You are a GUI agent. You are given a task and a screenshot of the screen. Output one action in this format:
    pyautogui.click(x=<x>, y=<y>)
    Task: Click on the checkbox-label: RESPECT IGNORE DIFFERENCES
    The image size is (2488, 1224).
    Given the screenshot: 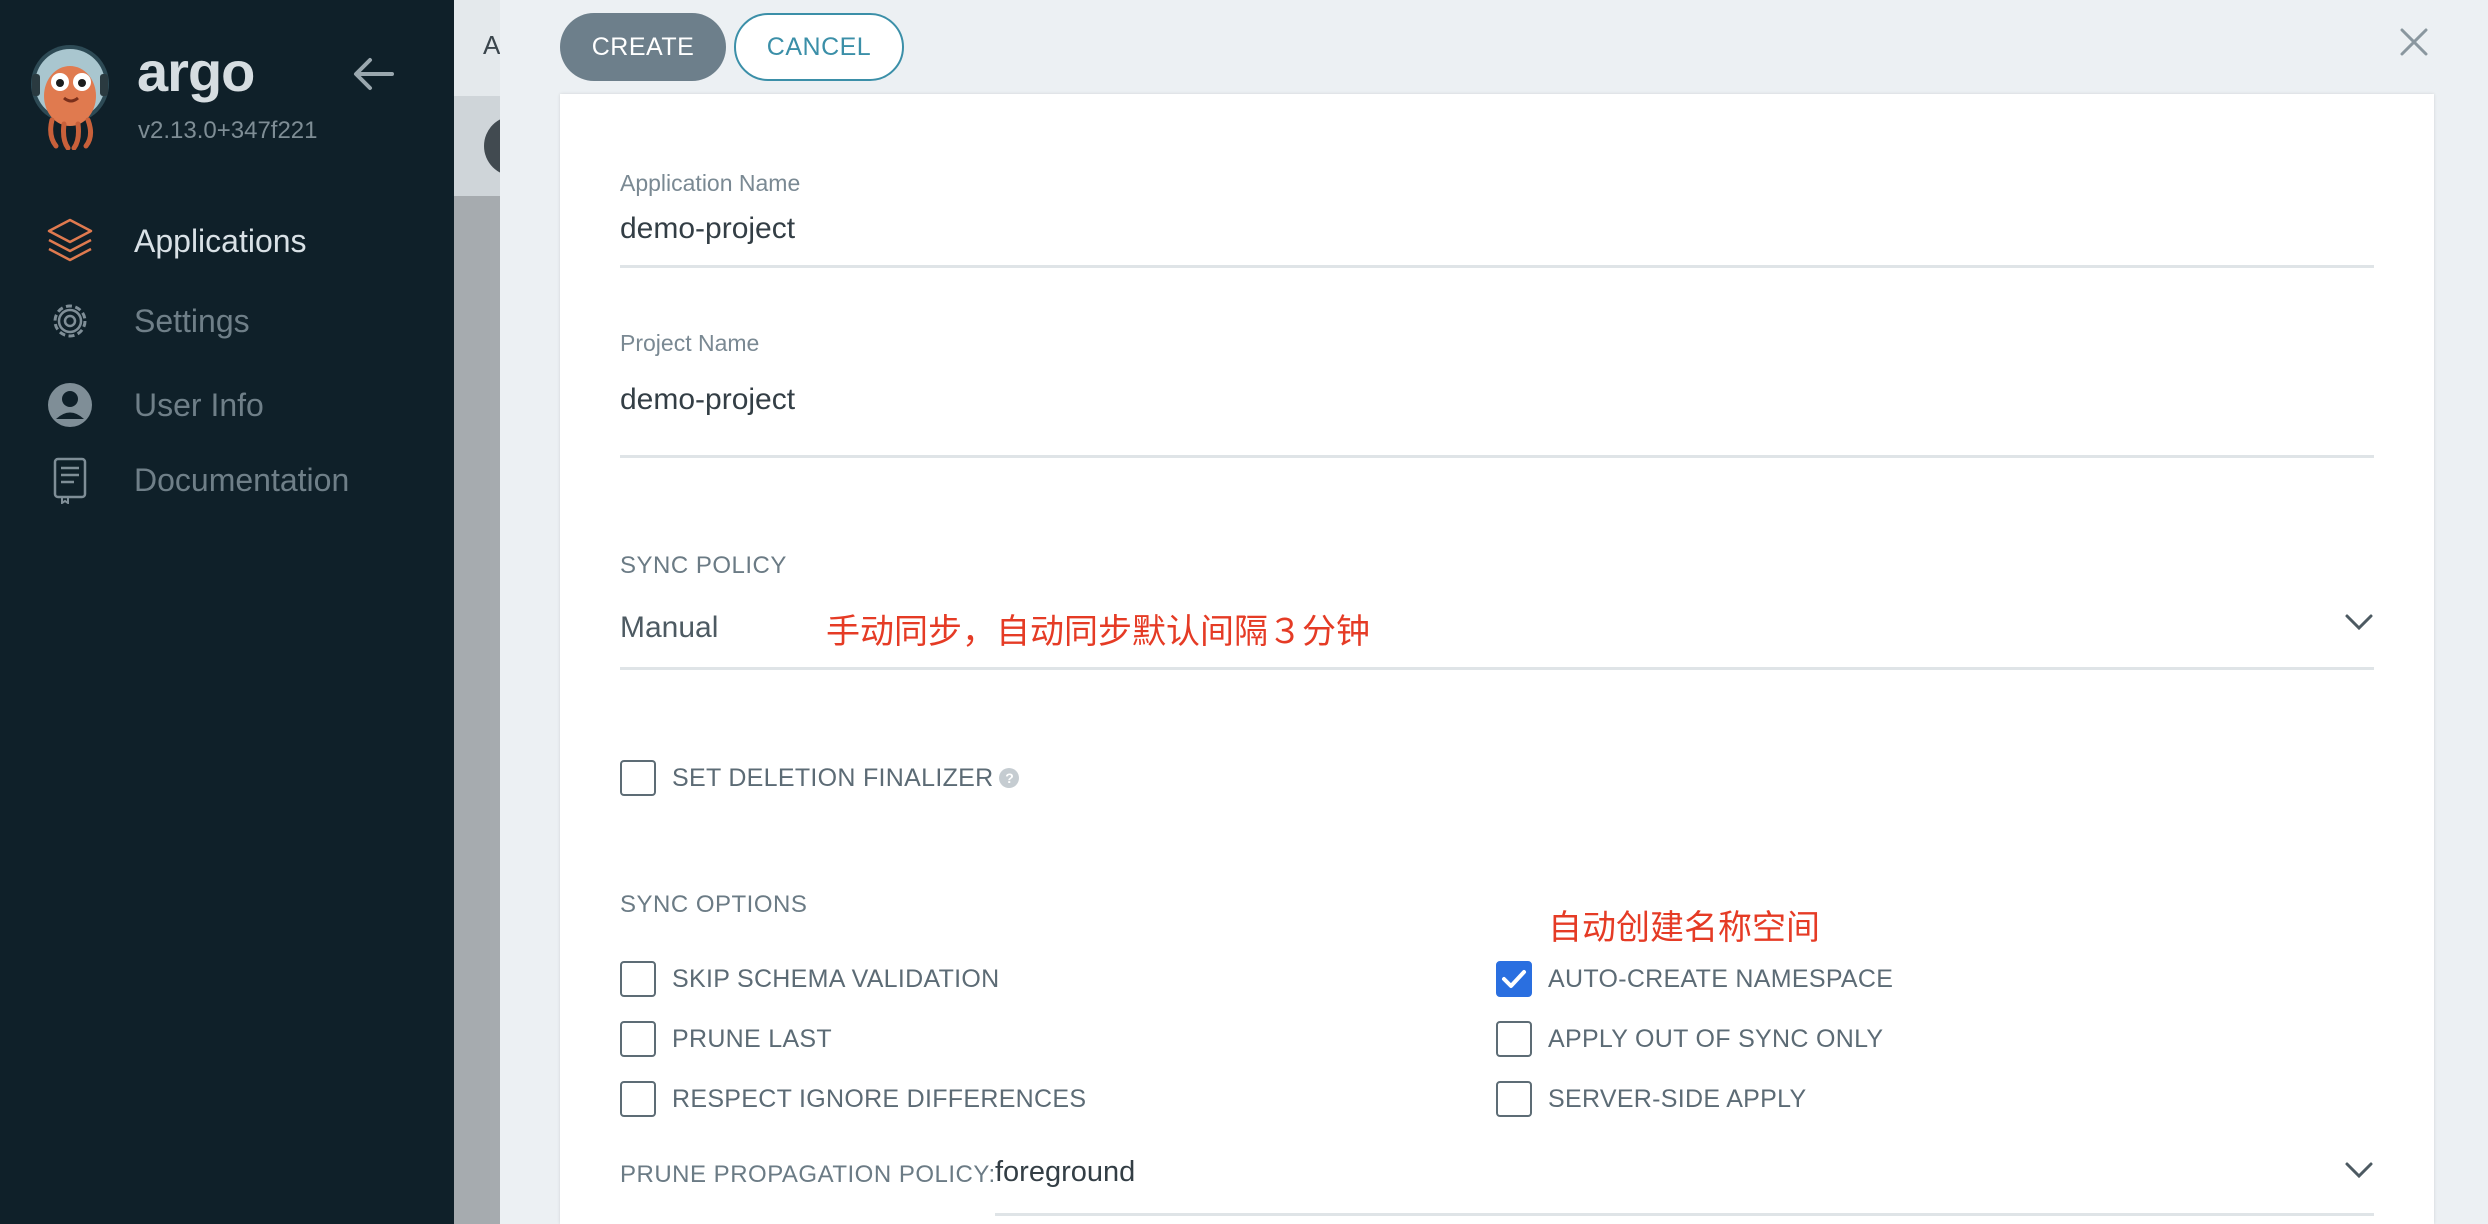 What is the action you would take?
    pyautogui.click(x=879, y=1098)
    